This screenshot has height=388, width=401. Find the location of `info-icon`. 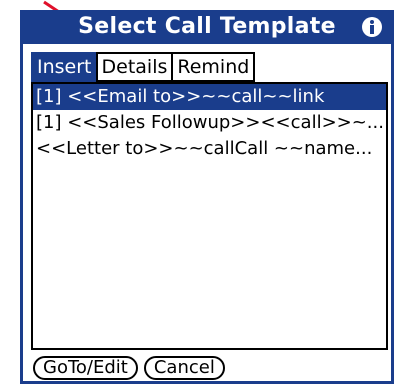

info-icon is located at coordinates (372, 27).